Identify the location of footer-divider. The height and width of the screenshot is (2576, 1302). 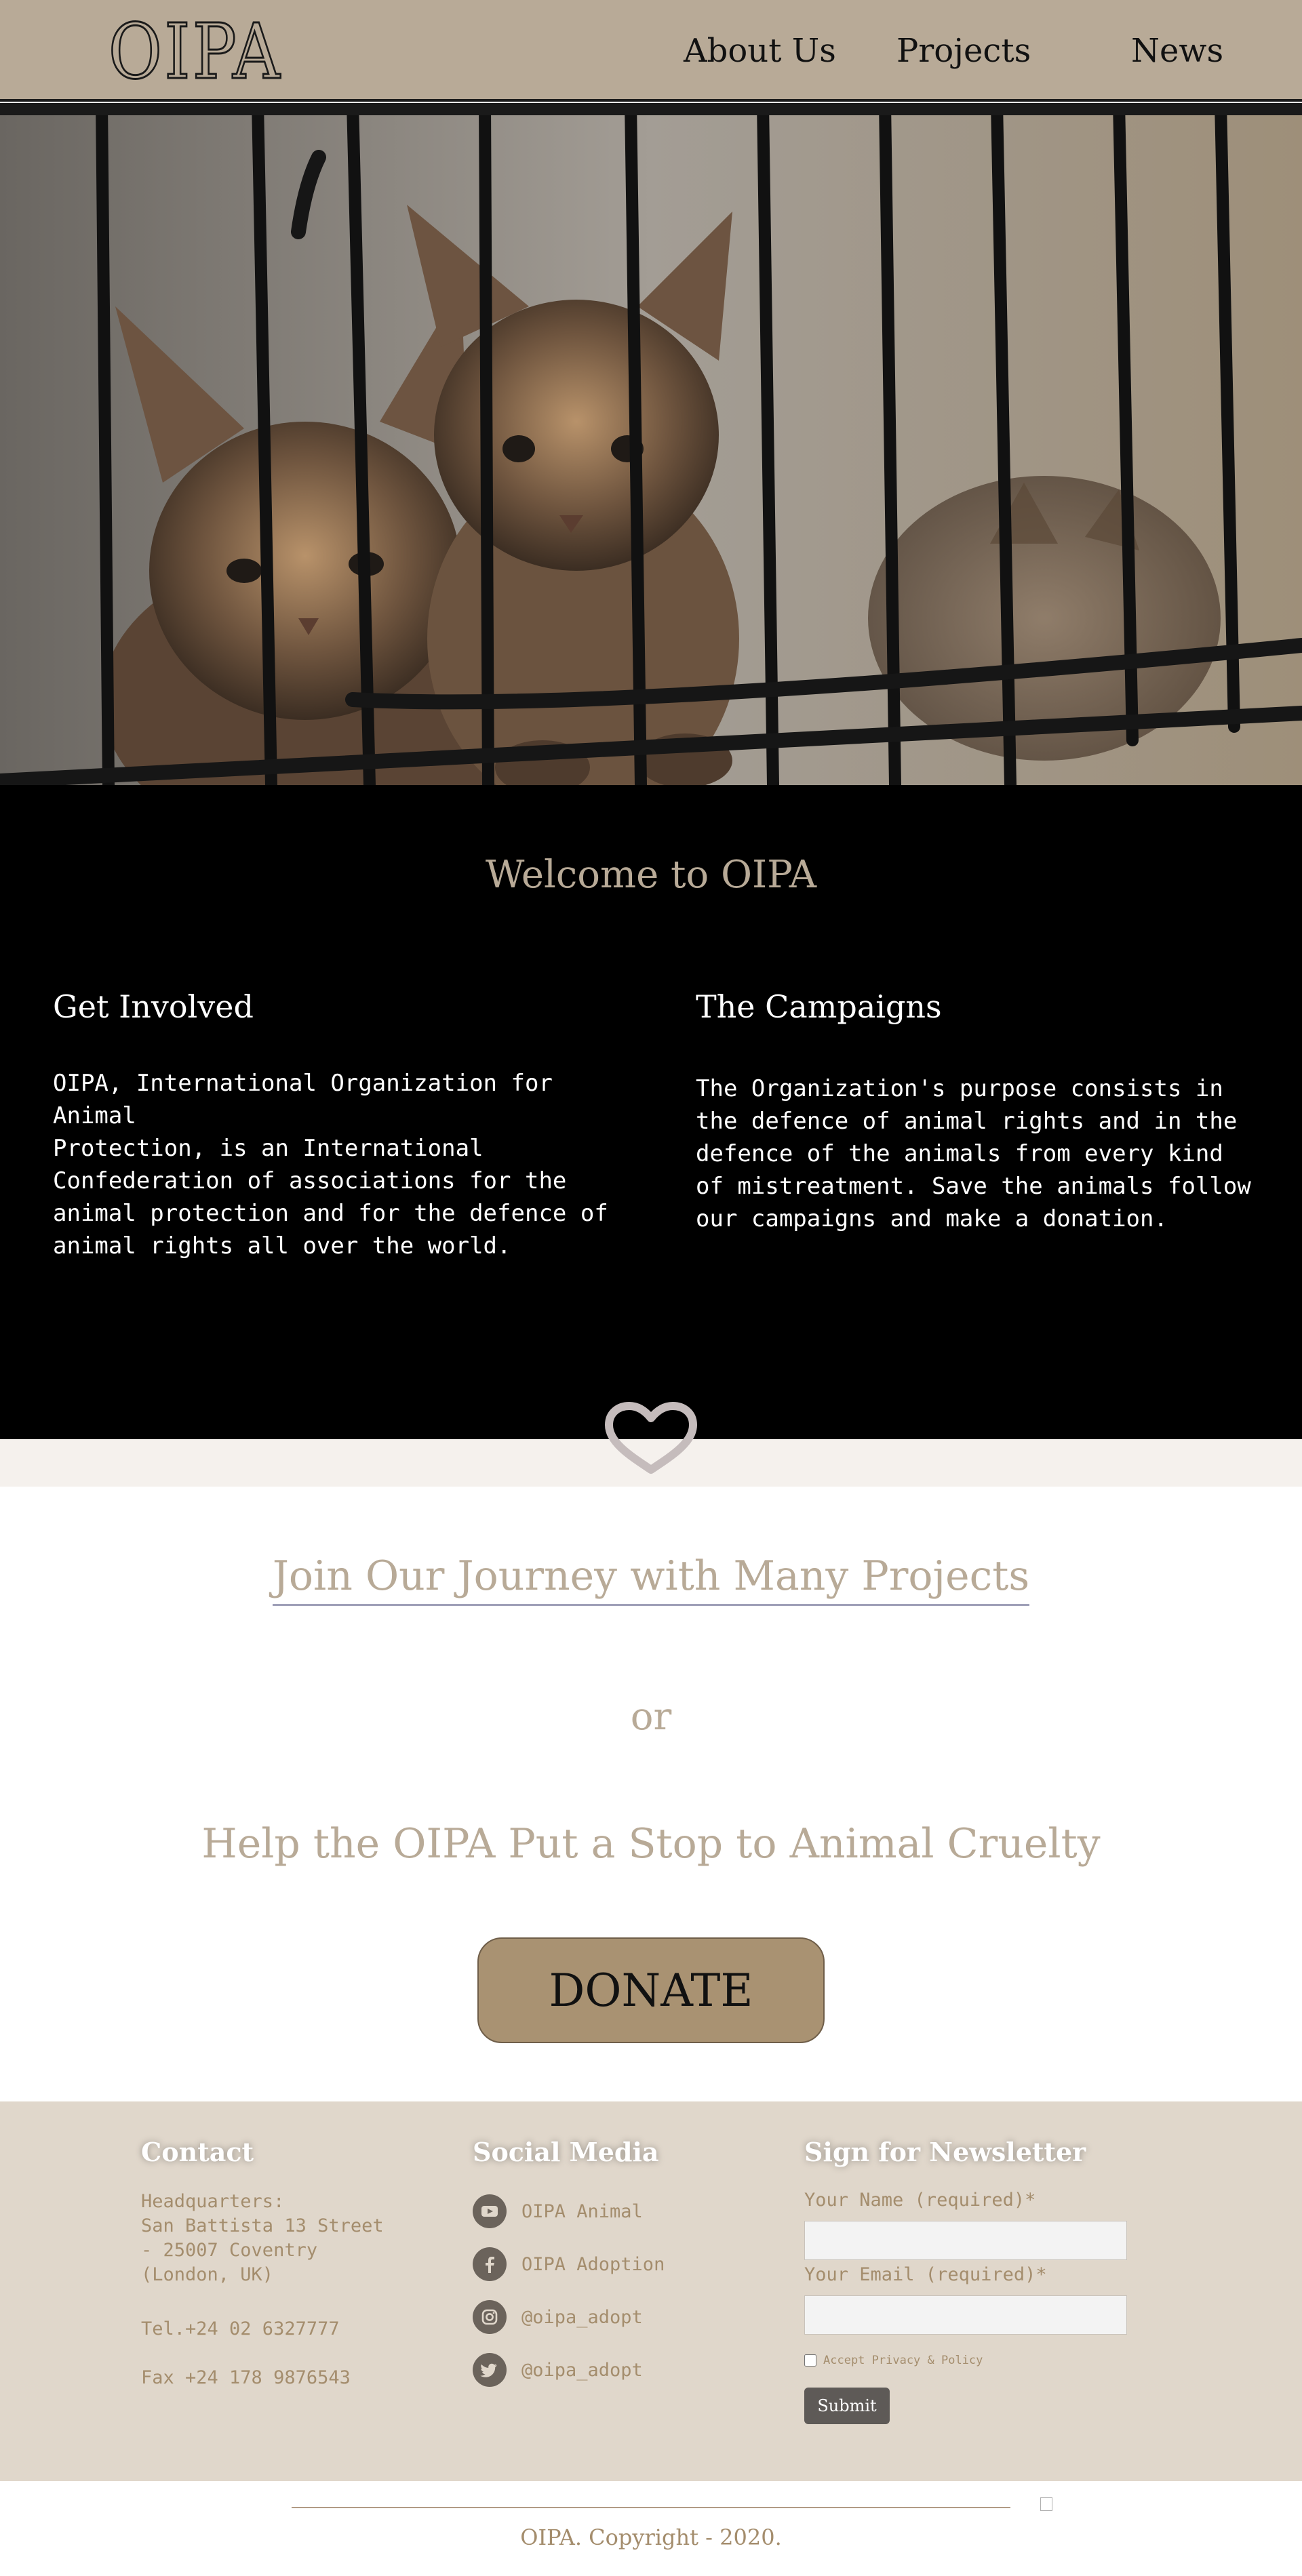
(651, 2507).